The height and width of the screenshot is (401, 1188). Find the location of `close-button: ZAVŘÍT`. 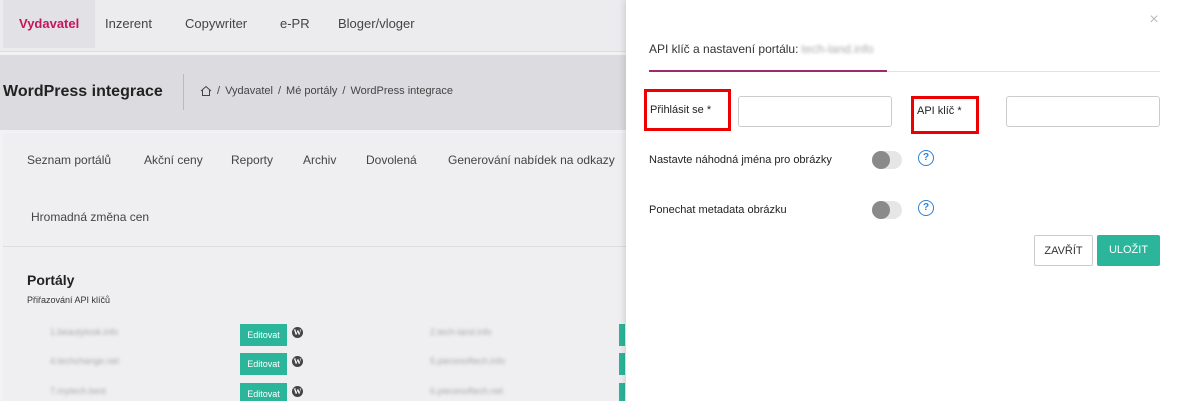

close-button: ZAVŘÍT is located at coordinates (1063, 250).